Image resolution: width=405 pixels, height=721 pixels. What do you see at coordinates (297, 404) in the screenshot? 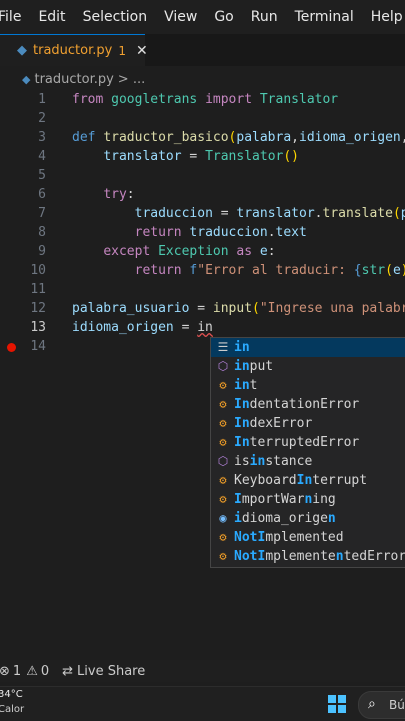
I see `suggestion-label: IndentationError` at bounding box center [297, 404].